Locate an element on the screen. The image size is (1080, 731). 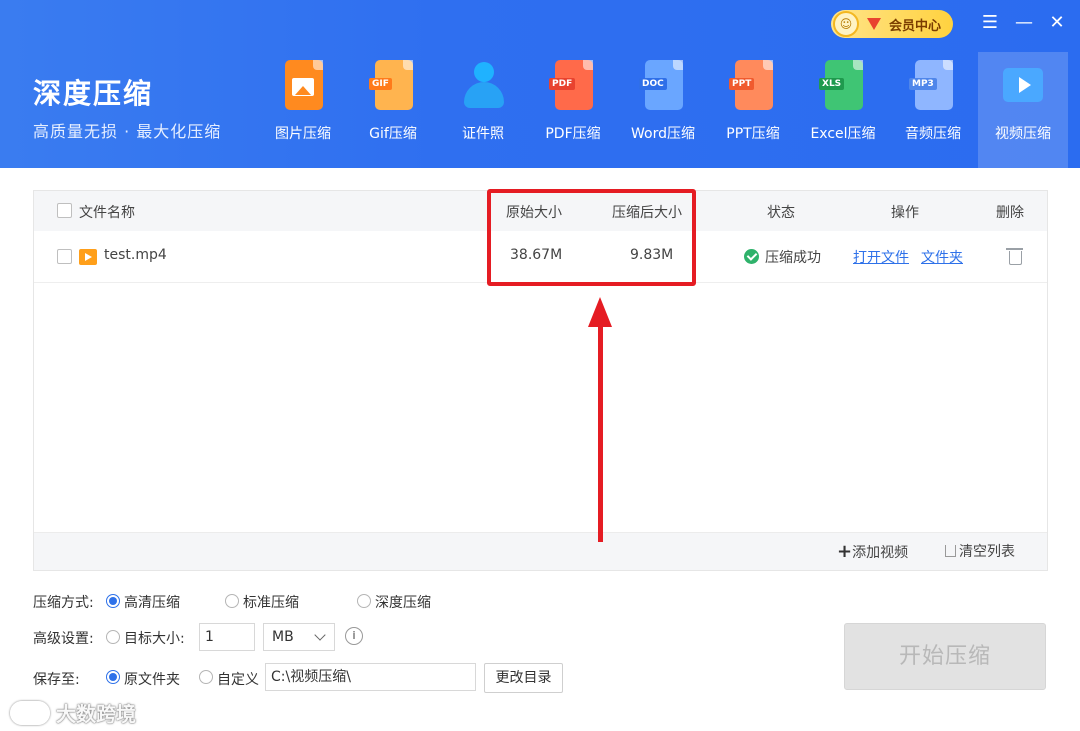
clear-list-button: 清空列表 is located at coordinates (980, 551).